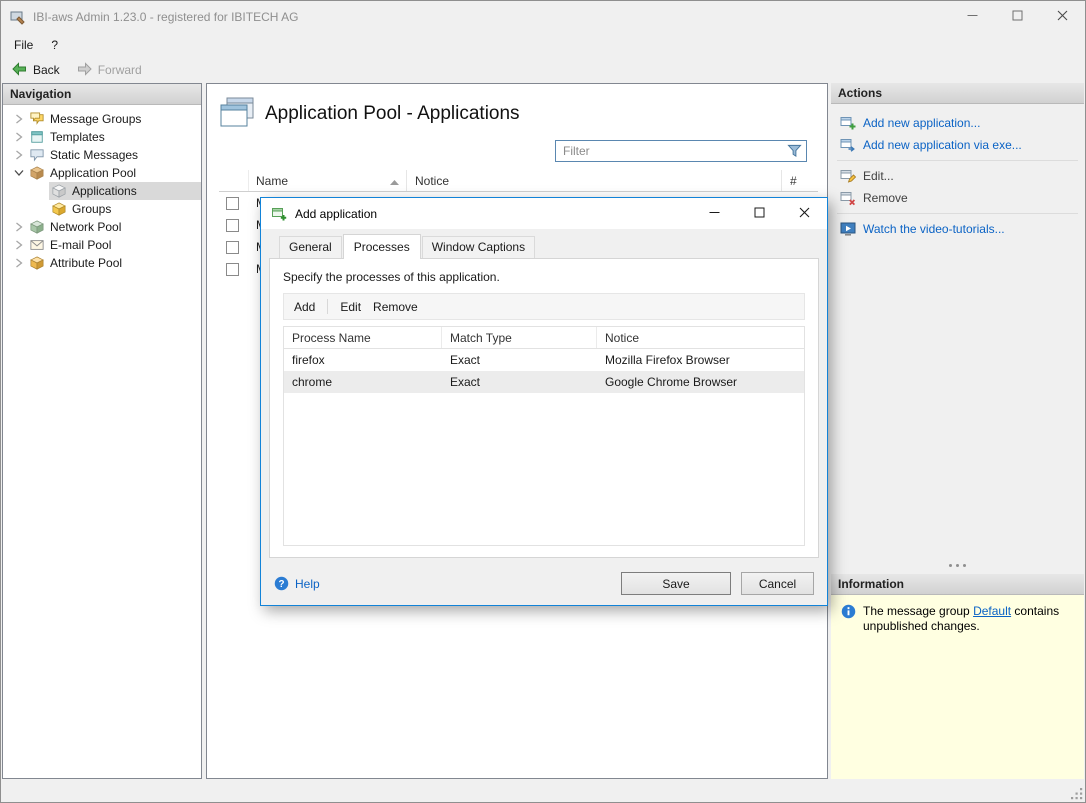  I want to click on panel-splitter-handle, so click(957, 565).